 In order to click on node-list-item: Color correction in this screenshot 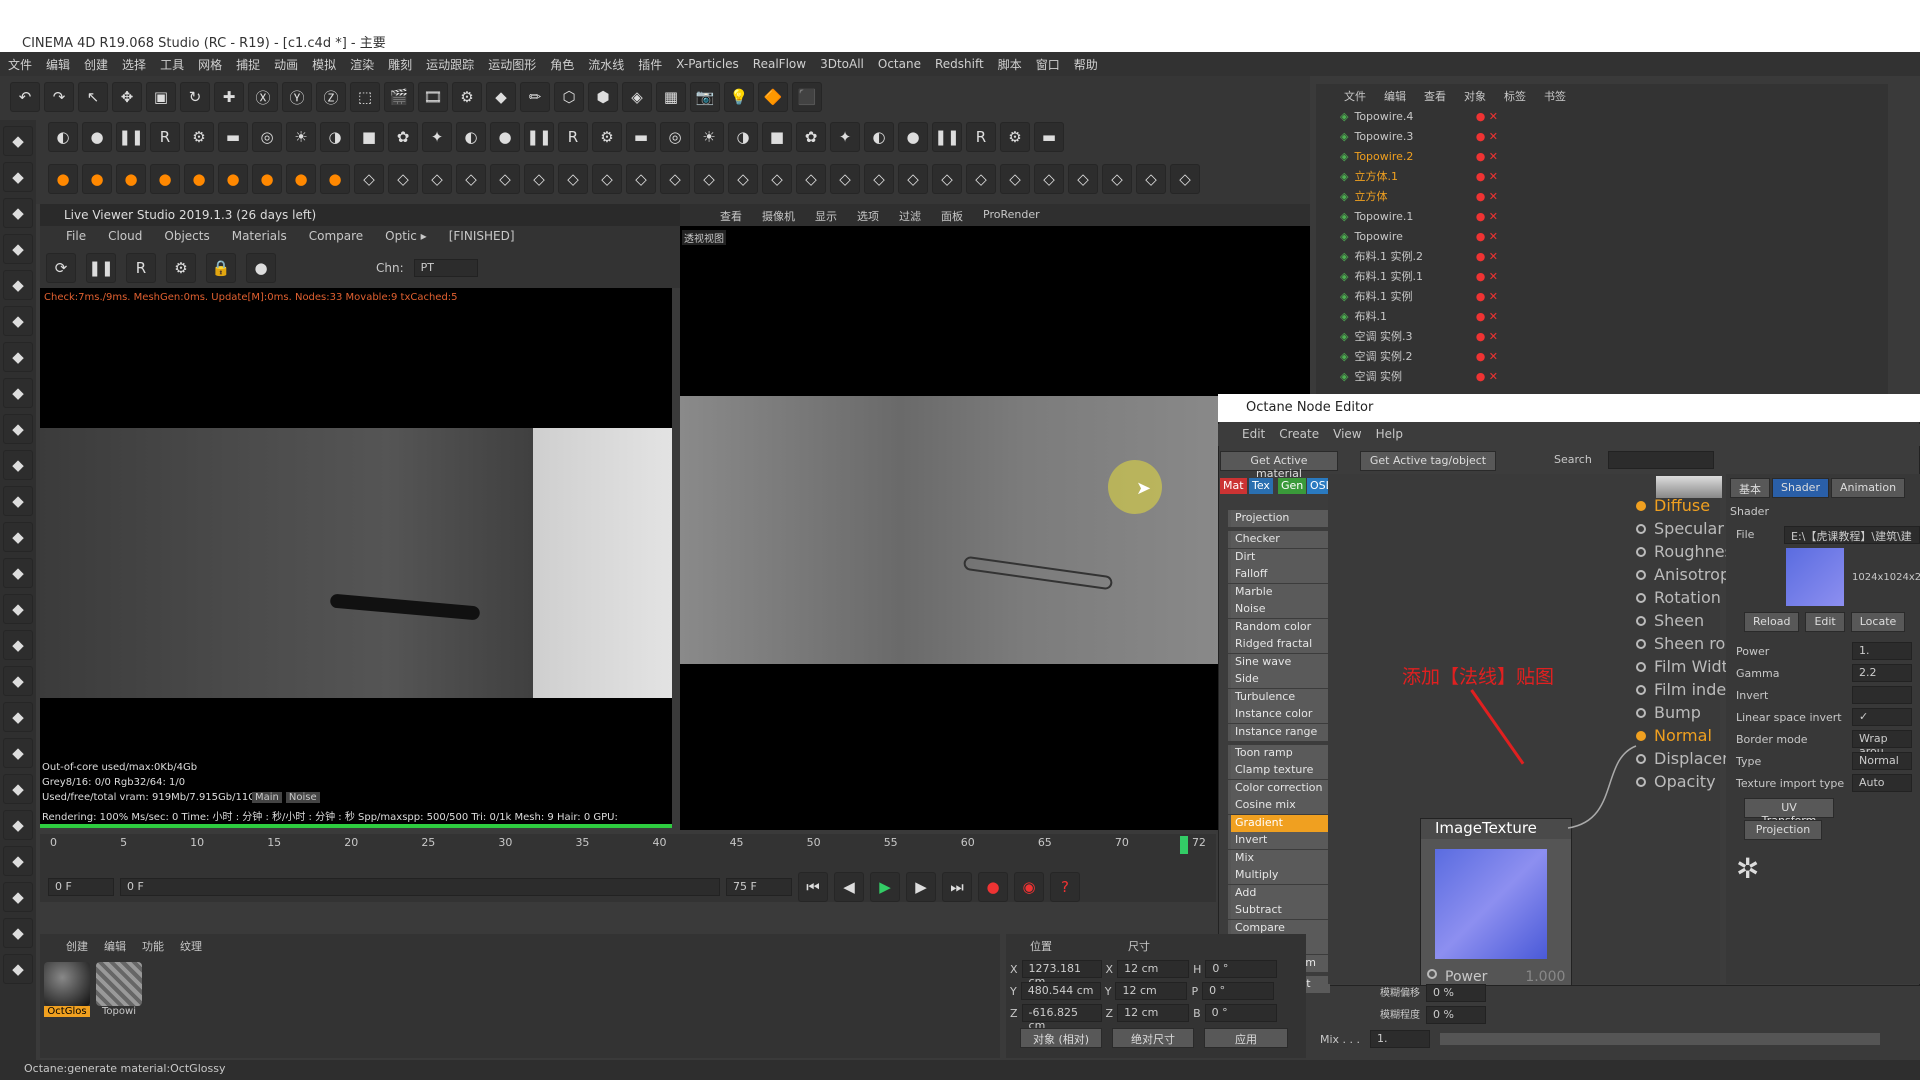, I will do `click(1279, 788)`.